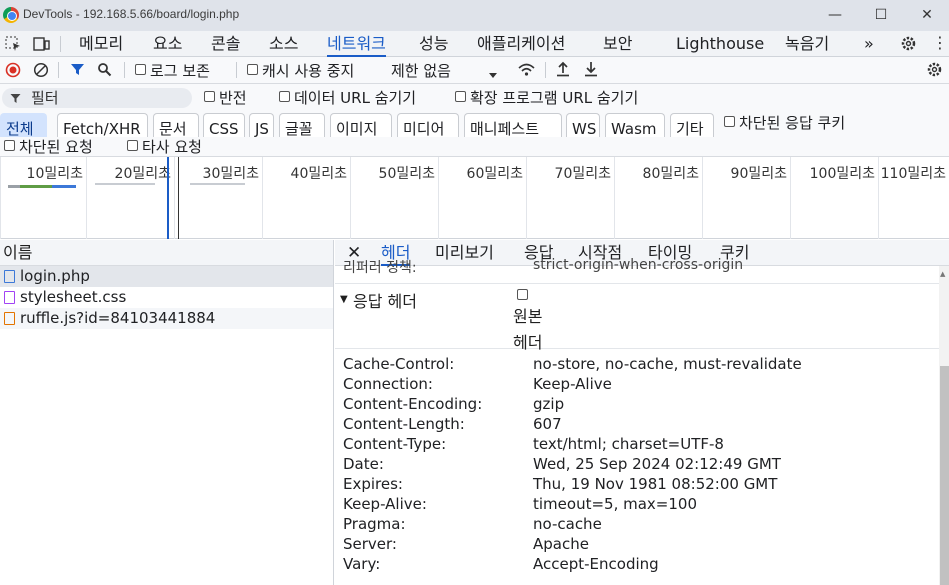 This screenshot has height=585, width=949. Describe the element at coordinates (224, 125) in the screenshot. I see `type-chip-css: CSS` at that location.